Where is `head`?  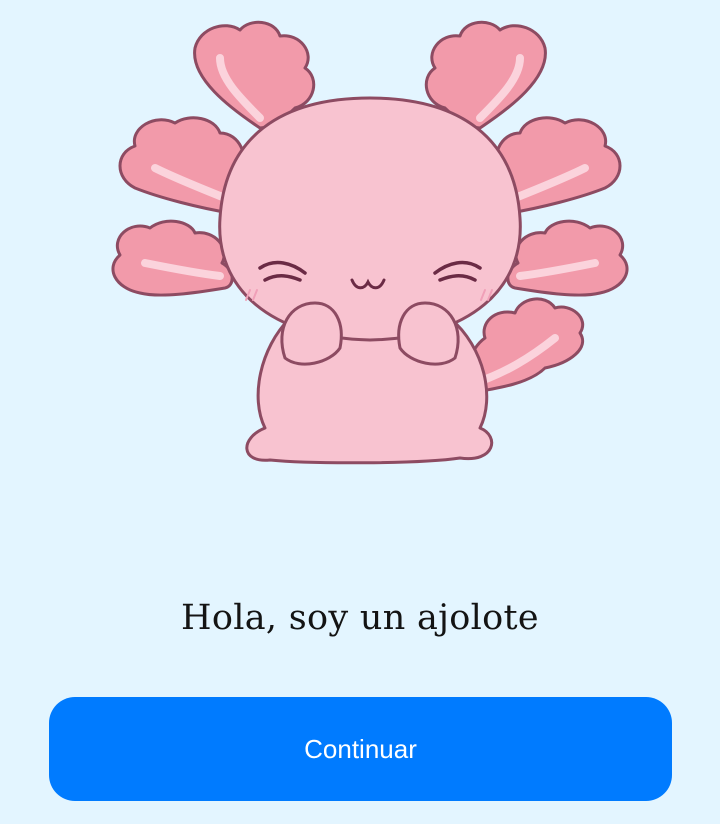 head is located at coordinates (370, 219).